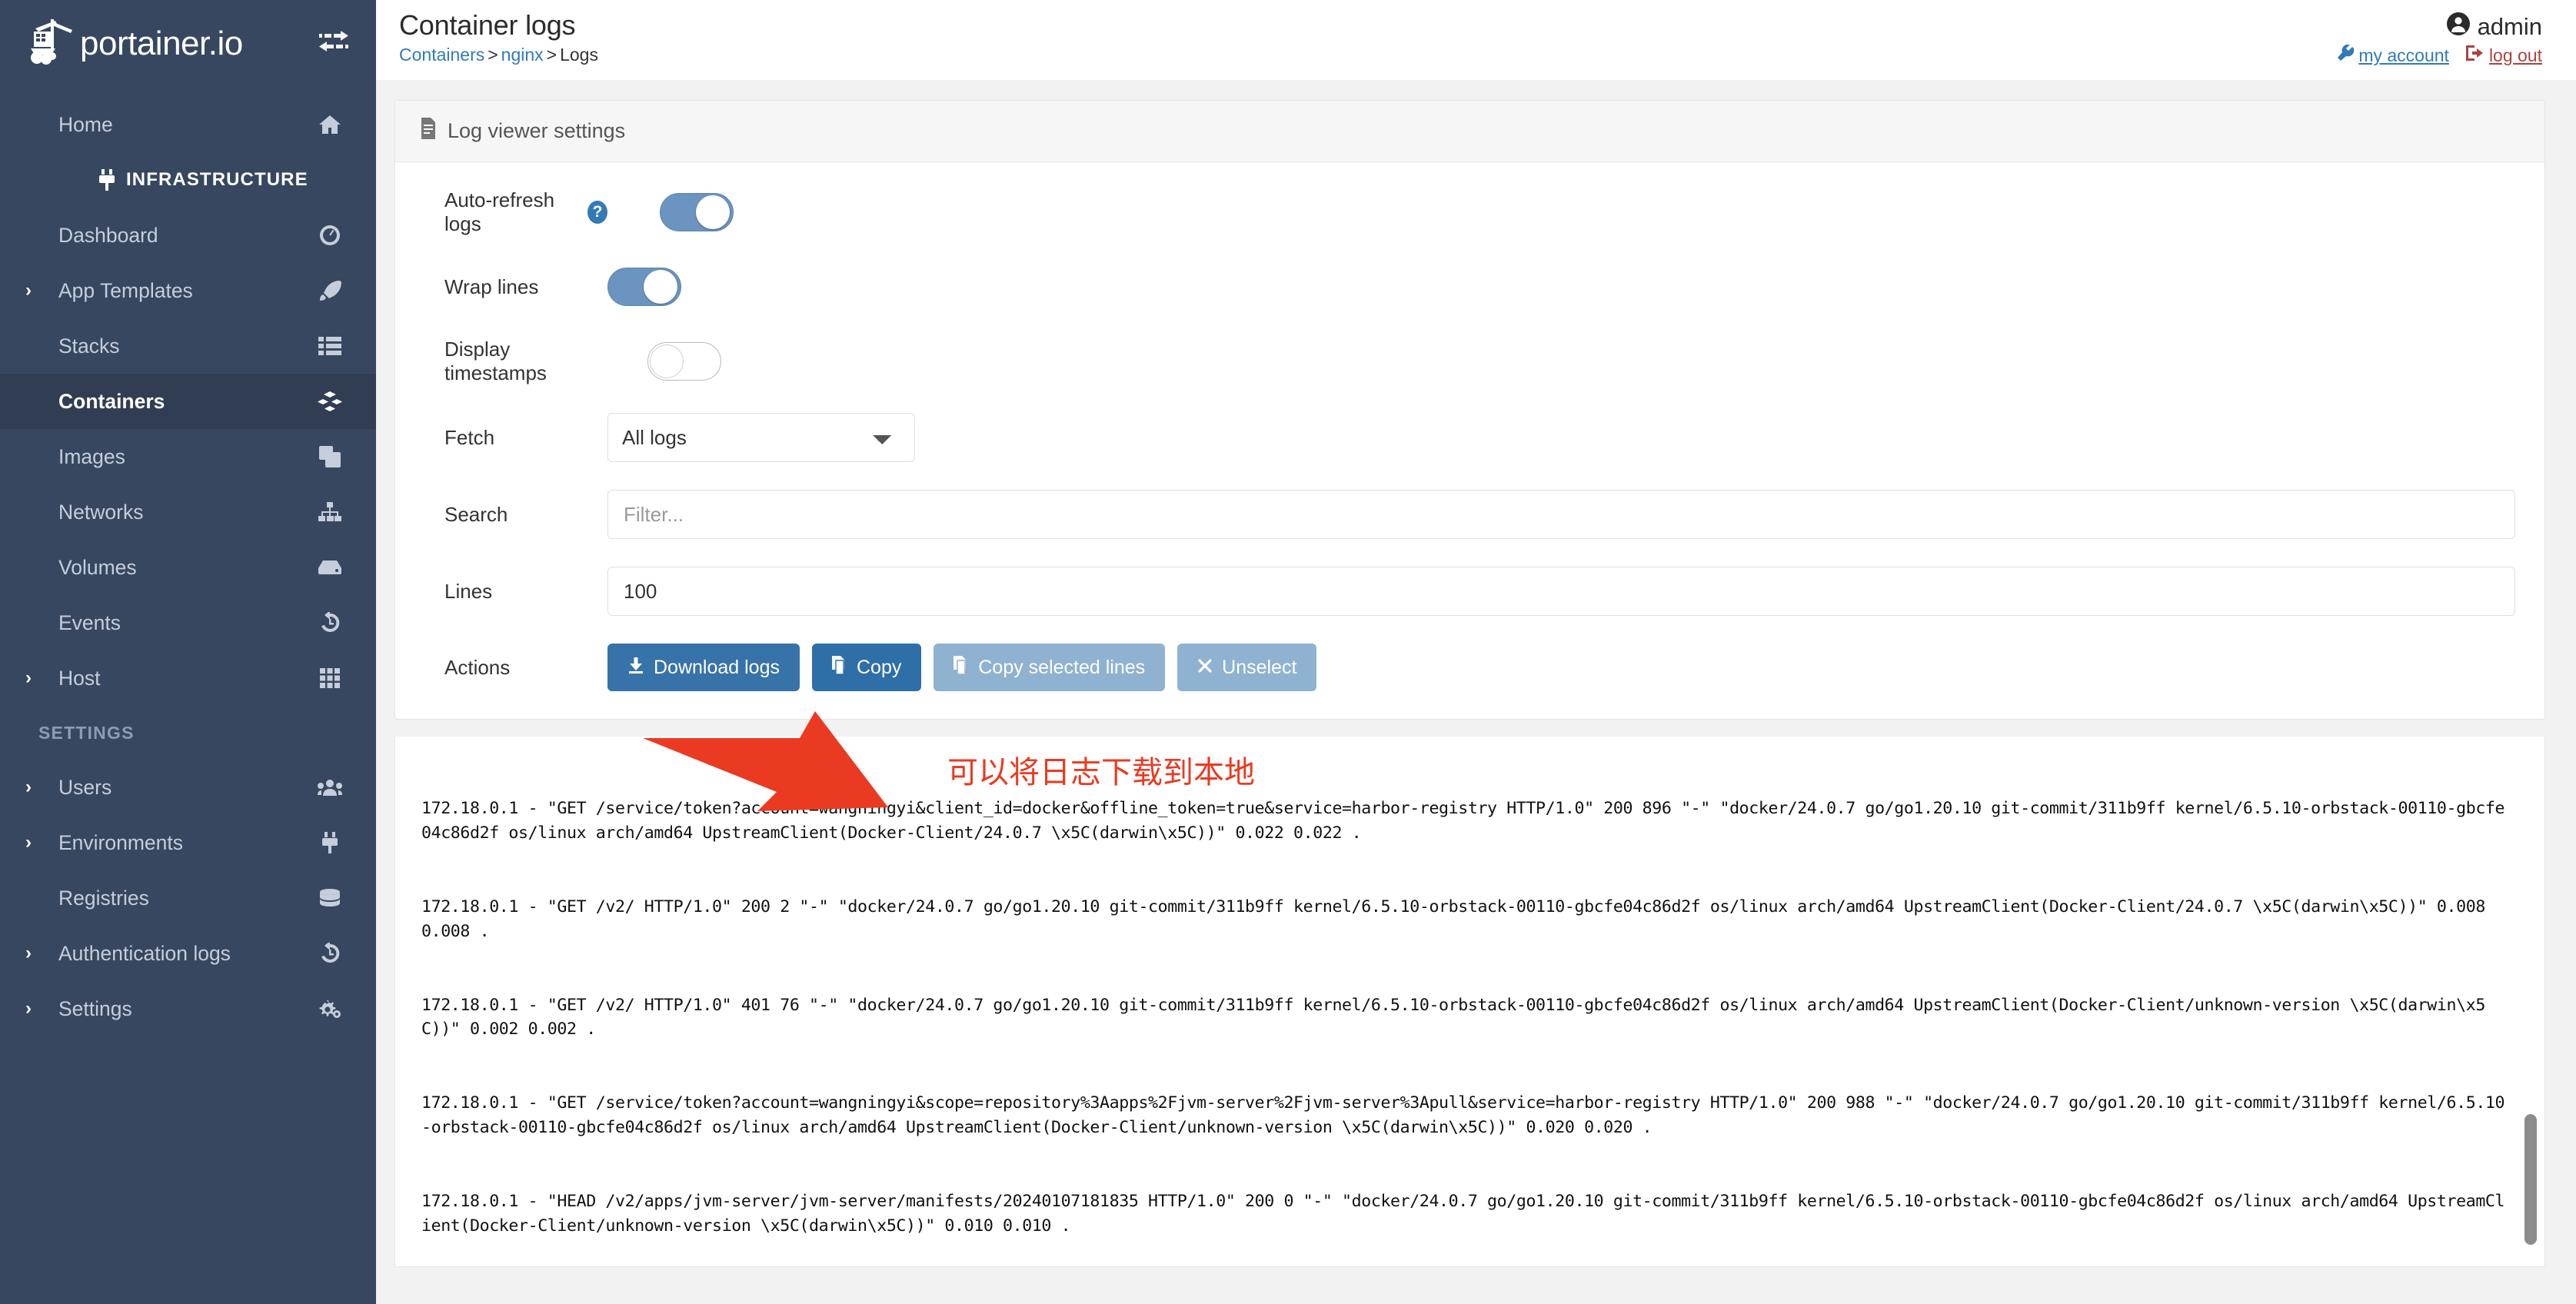 This screenshot has width=2576, height=1304. Describe the element at coordinates (330, 457) in the screenshot. I see `images-icon` at that location.